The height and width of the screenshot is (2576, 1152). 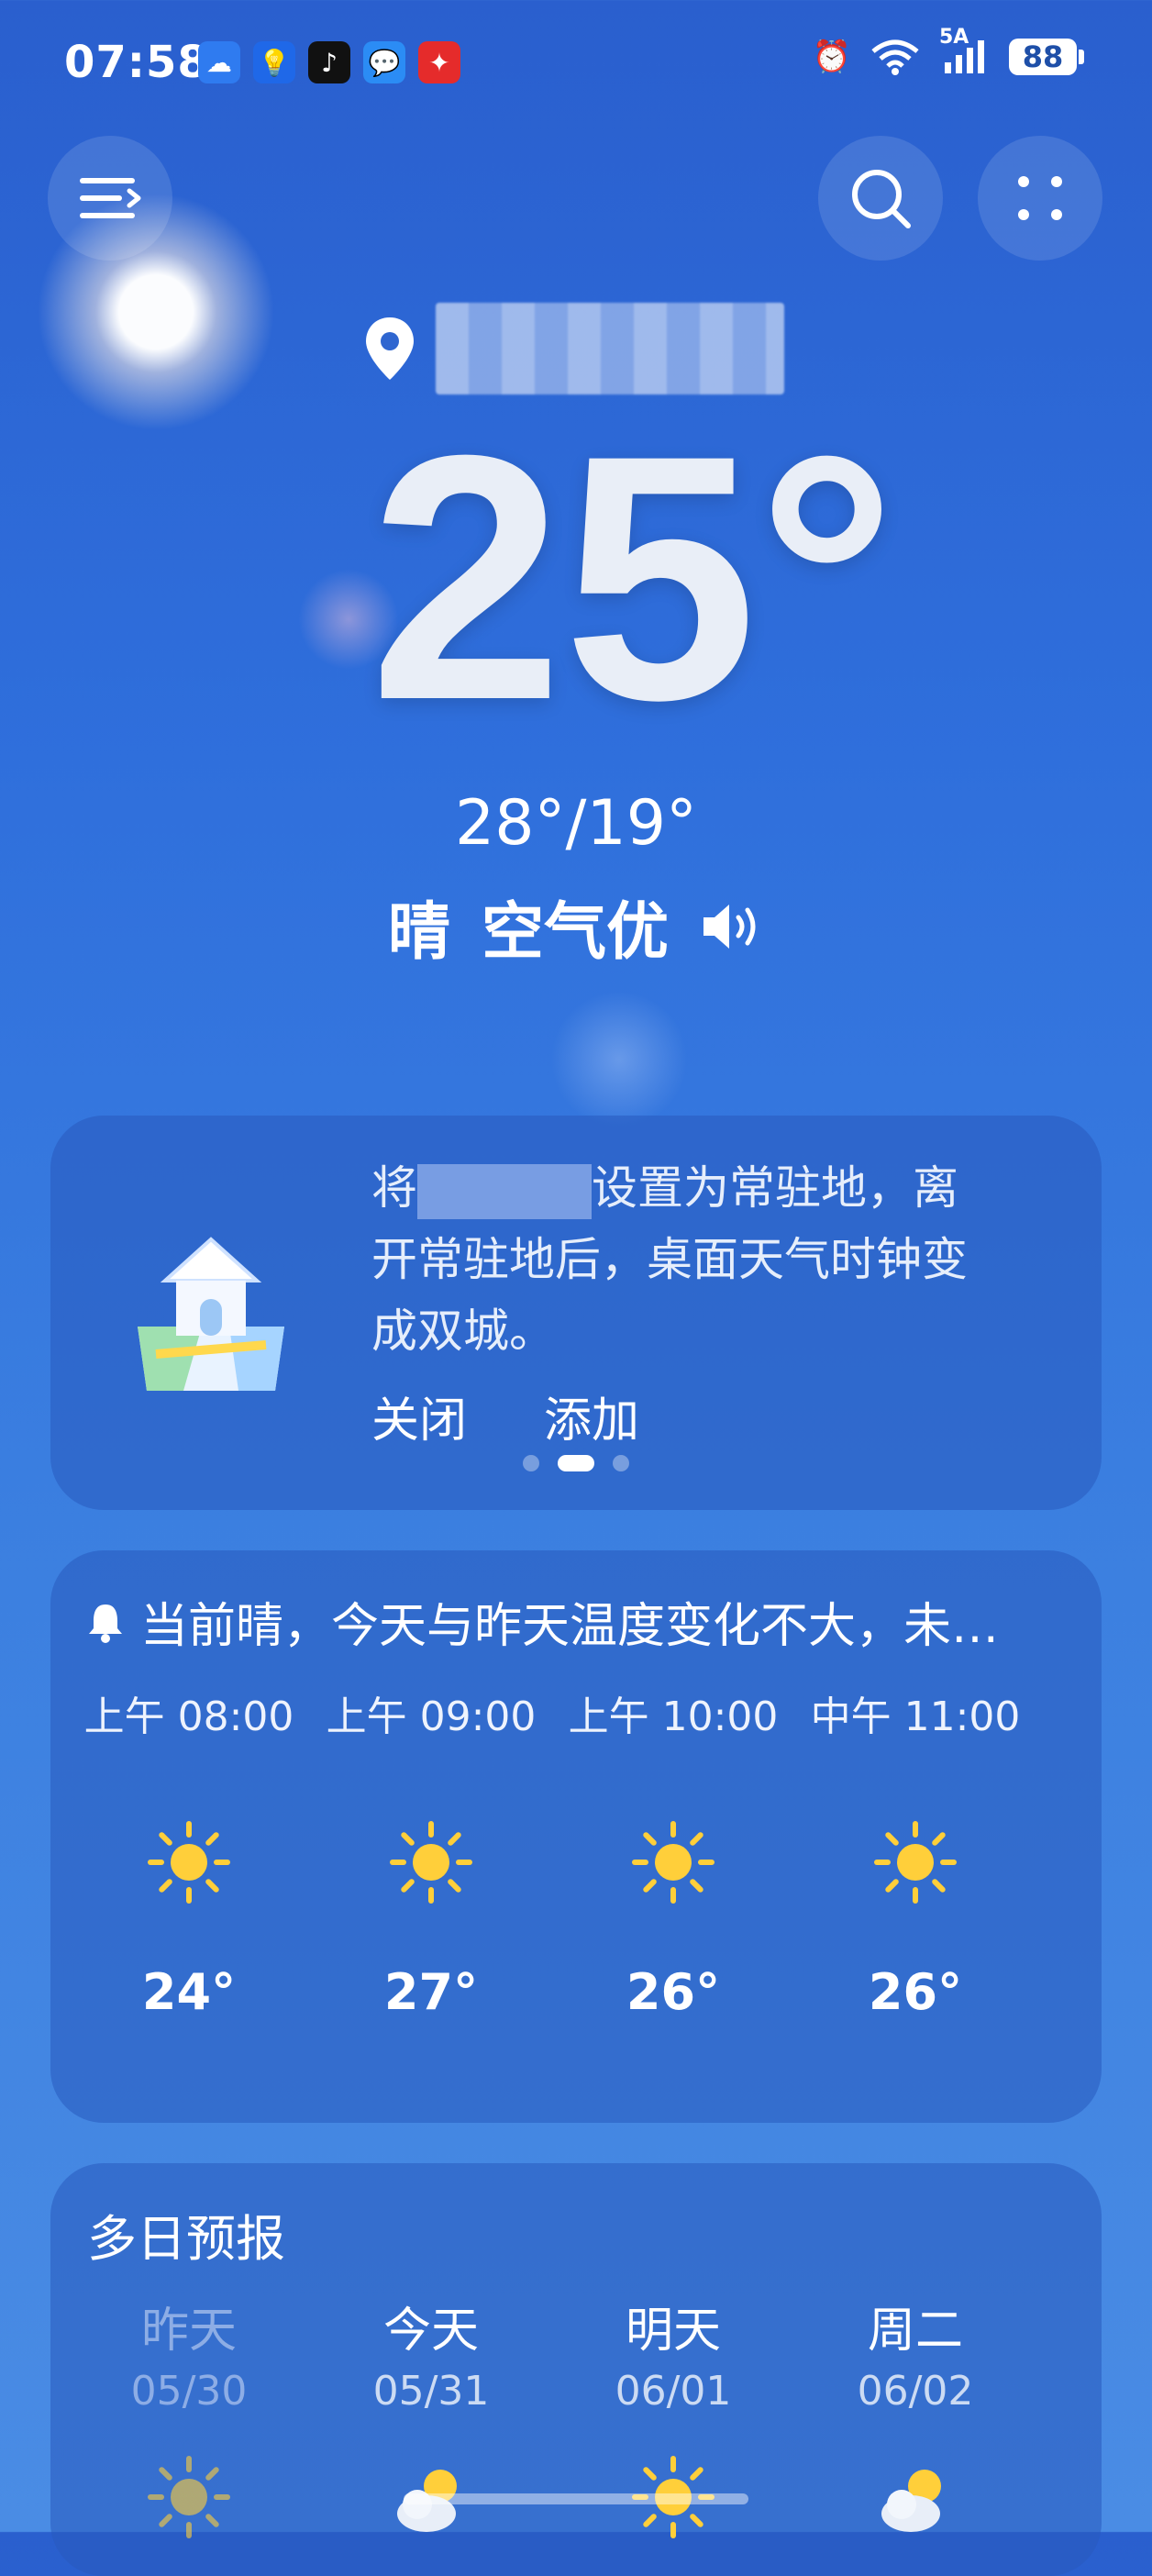 I want to click on network-type-label: 5A, so click(x=954, y=37).